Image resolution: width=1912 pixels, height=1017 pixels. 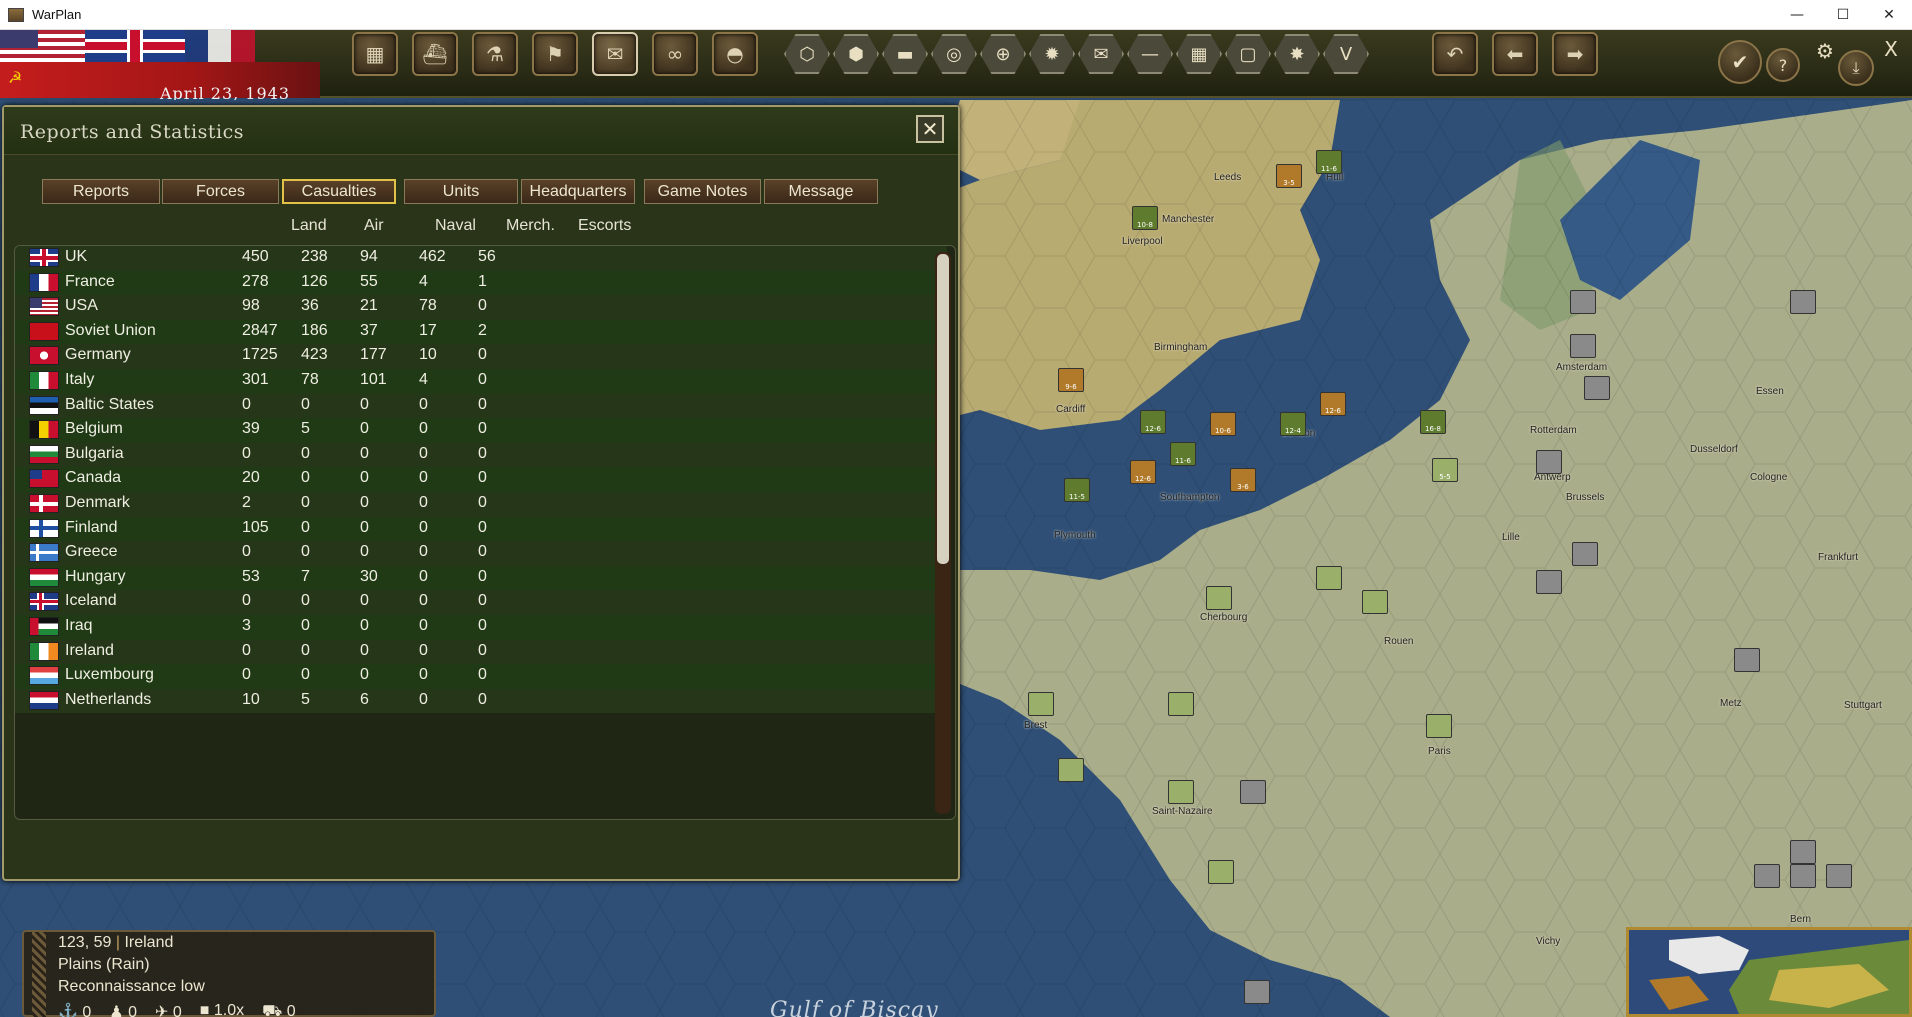 What do you see at coordinates (807, 54) in the screenshot?
I see `hex-overlay-button: ⬡` at bounding box center [807, 54].